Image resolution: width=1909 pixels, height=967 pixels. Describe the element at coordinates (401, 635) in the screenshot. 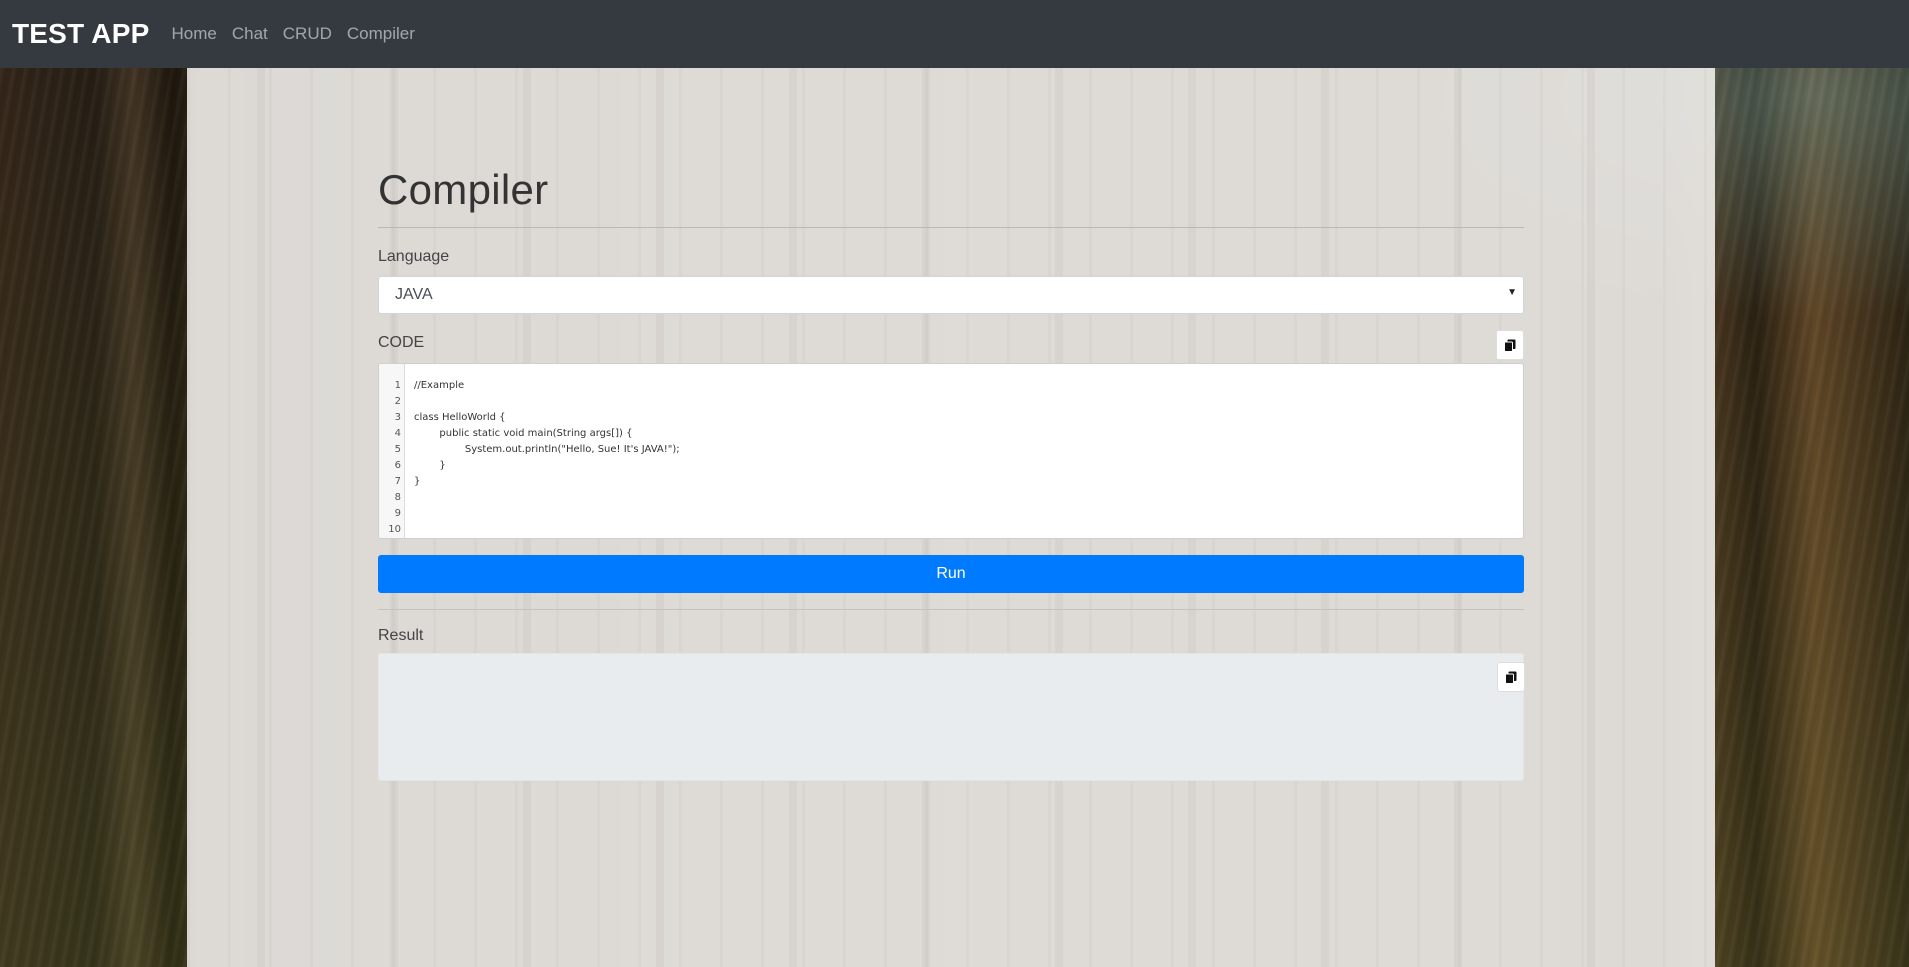

I see `result-label: Result` at that location.